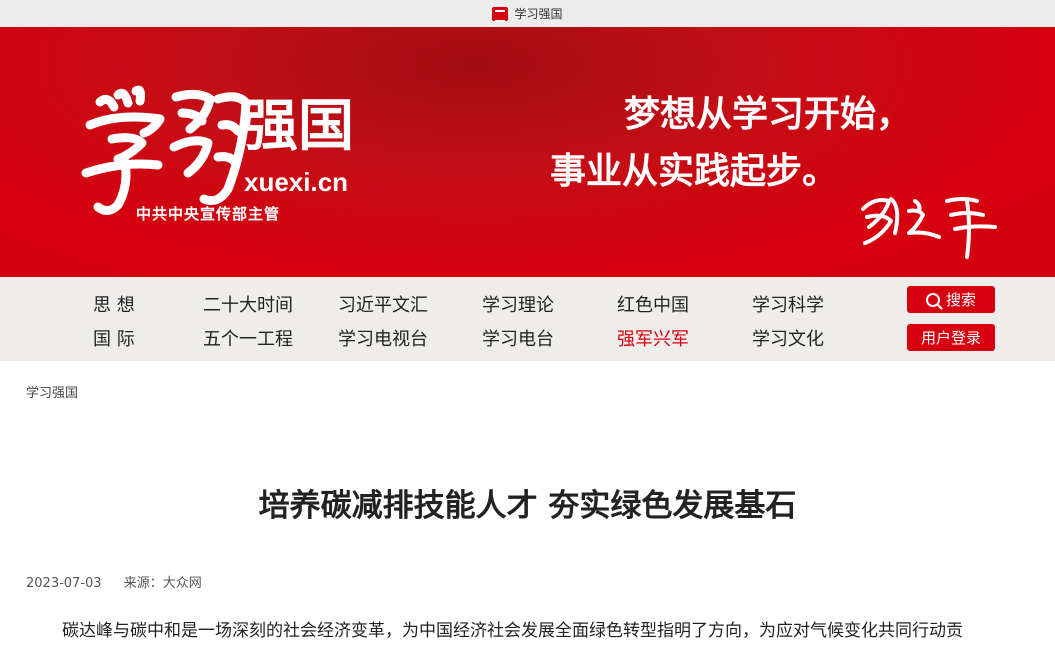  Describe the element at coordinates (653, 338) in the screenshot. I see `nav-item-qiangjun: 强军兴军` at that location.